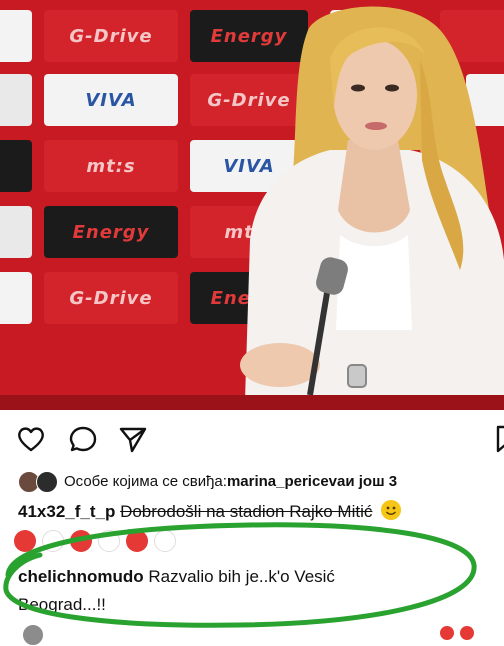 This screenshot has height=646, width=504. I want to click on backdrop-tile-brand: Energy, so click(111, 232).